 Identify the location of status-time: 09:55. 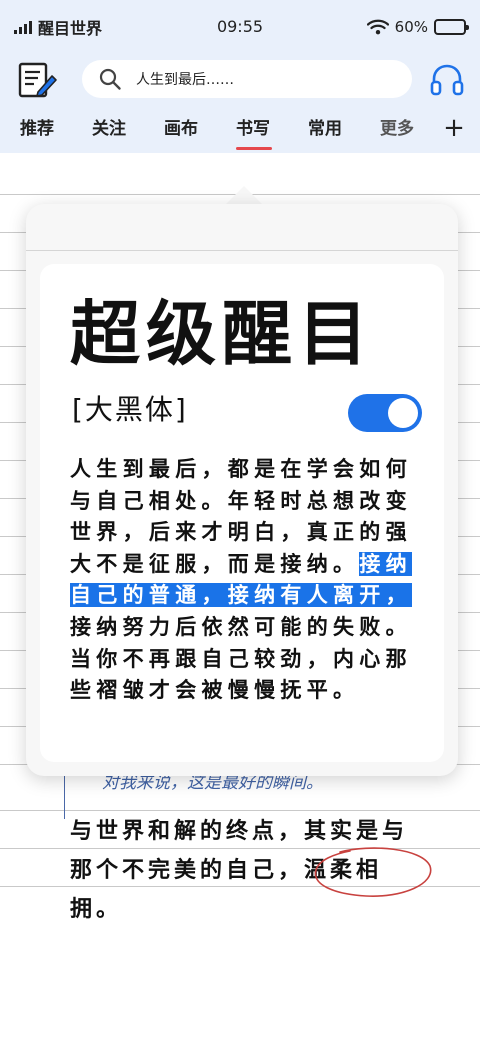
(240, 26).